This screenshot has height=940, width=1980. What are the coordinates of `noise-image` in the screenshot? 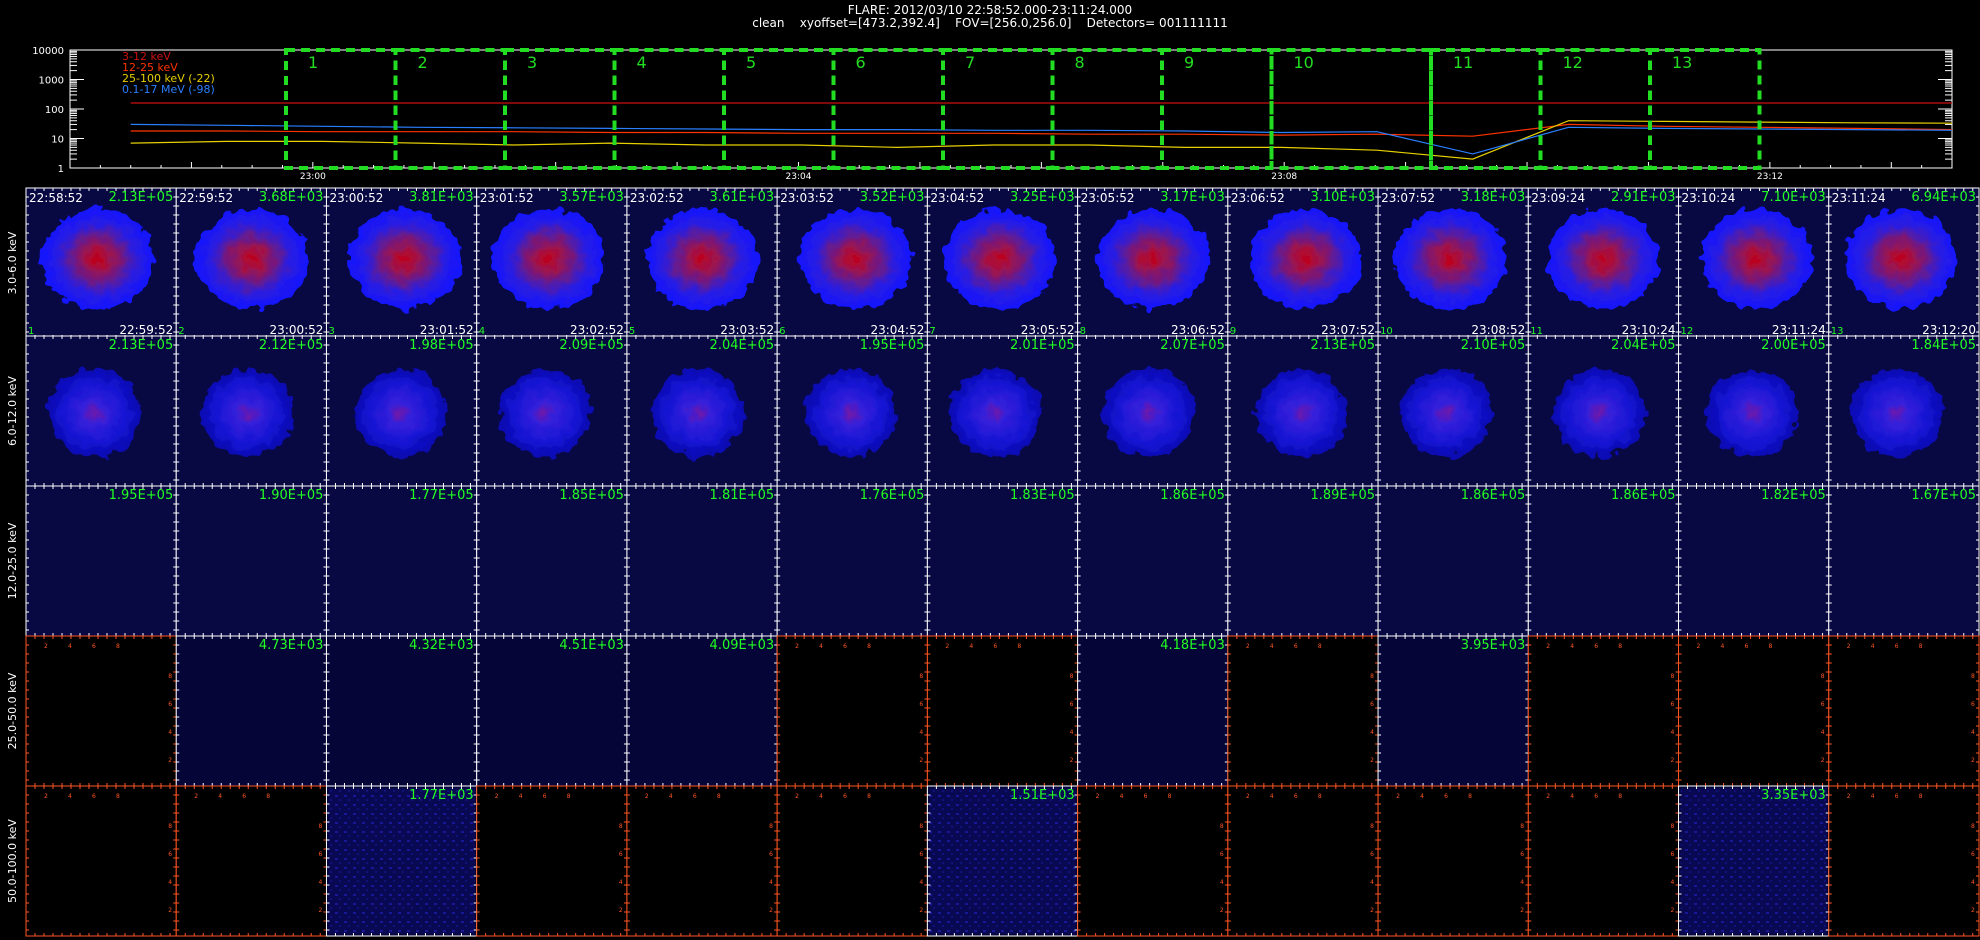 It's located at (1002, 861).